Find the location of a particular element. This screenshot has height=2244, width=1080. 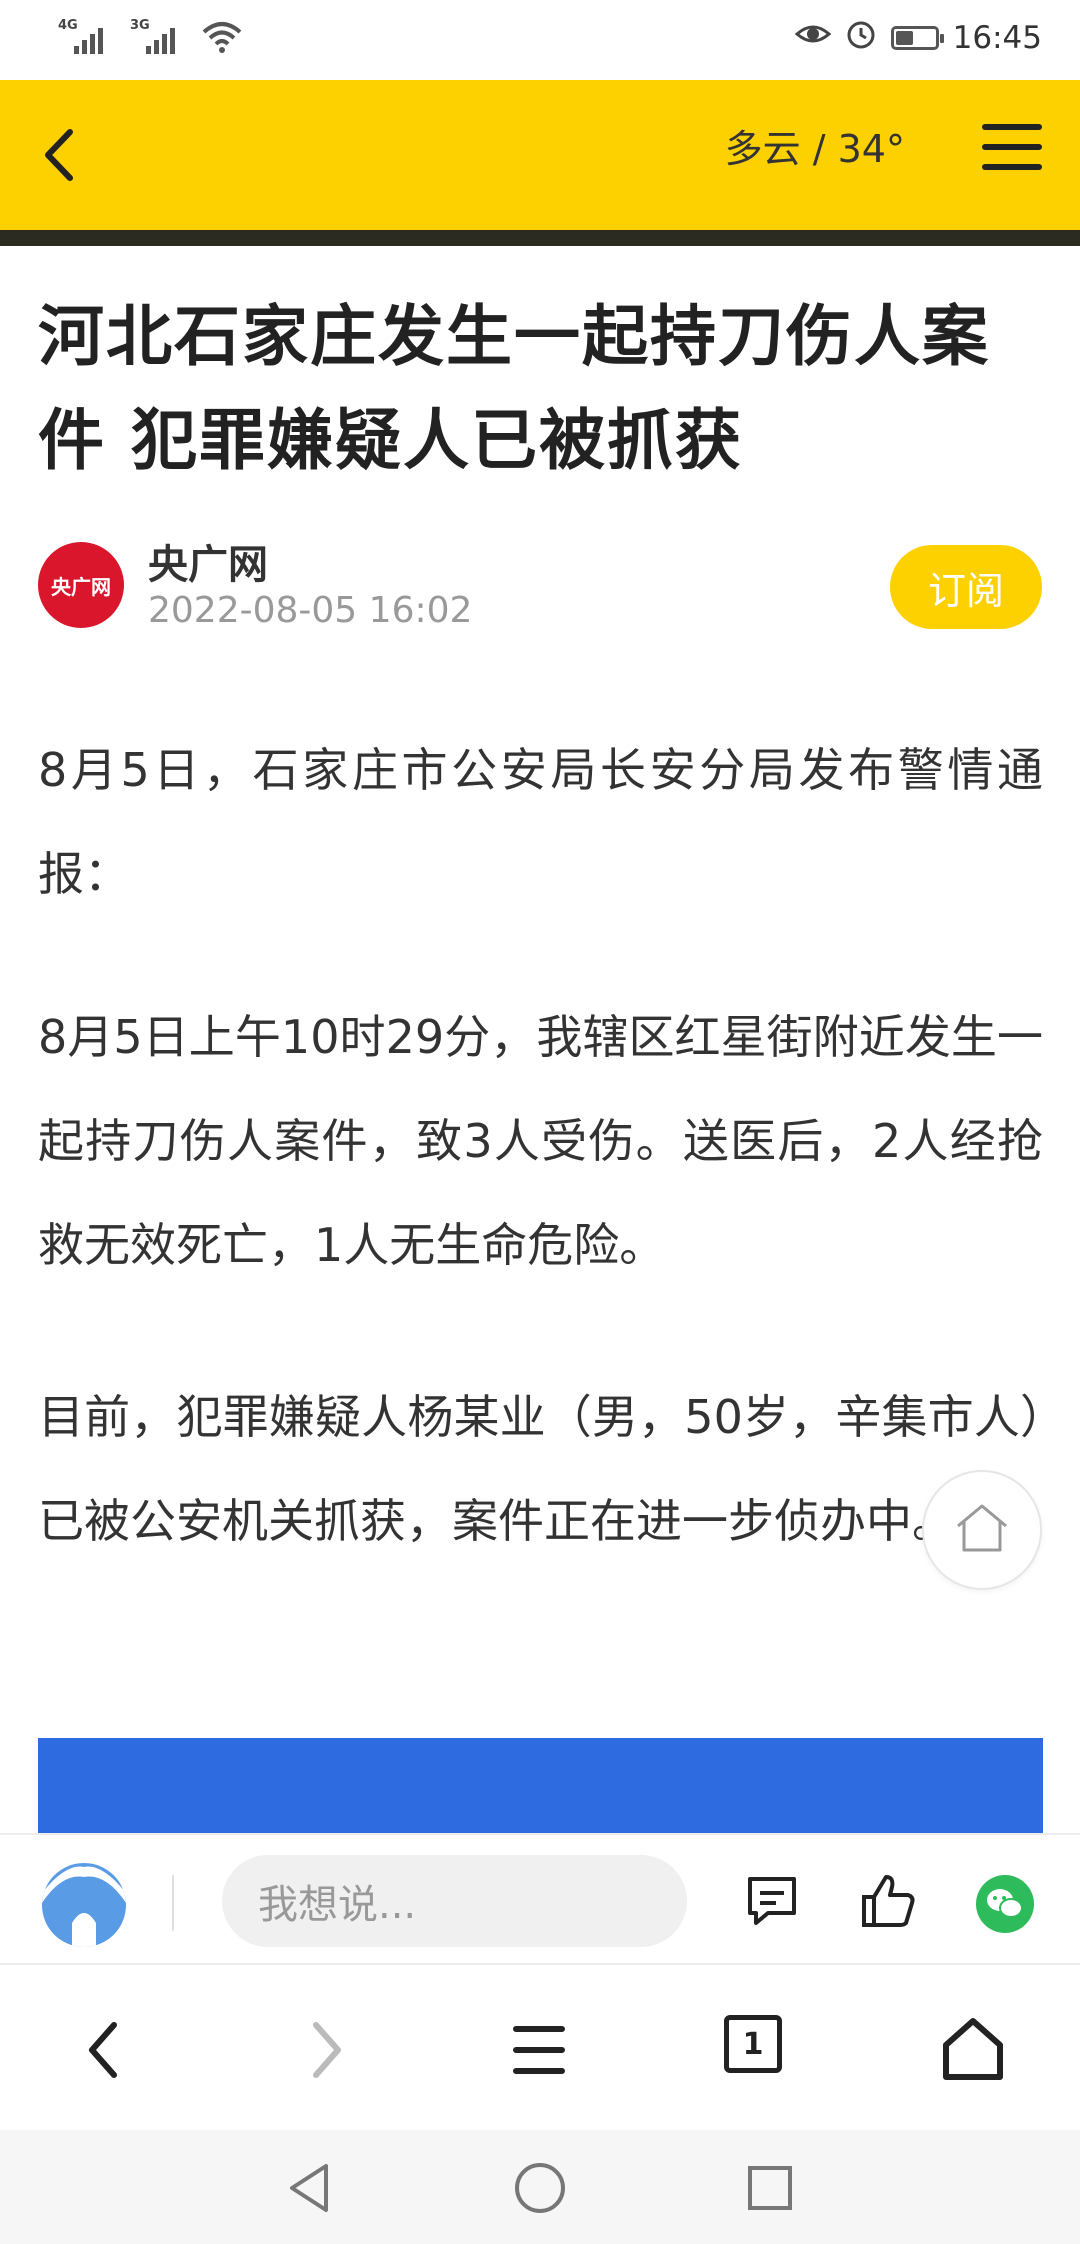

browser-nav-bar: 1 is located at coordinates (540, 2047).